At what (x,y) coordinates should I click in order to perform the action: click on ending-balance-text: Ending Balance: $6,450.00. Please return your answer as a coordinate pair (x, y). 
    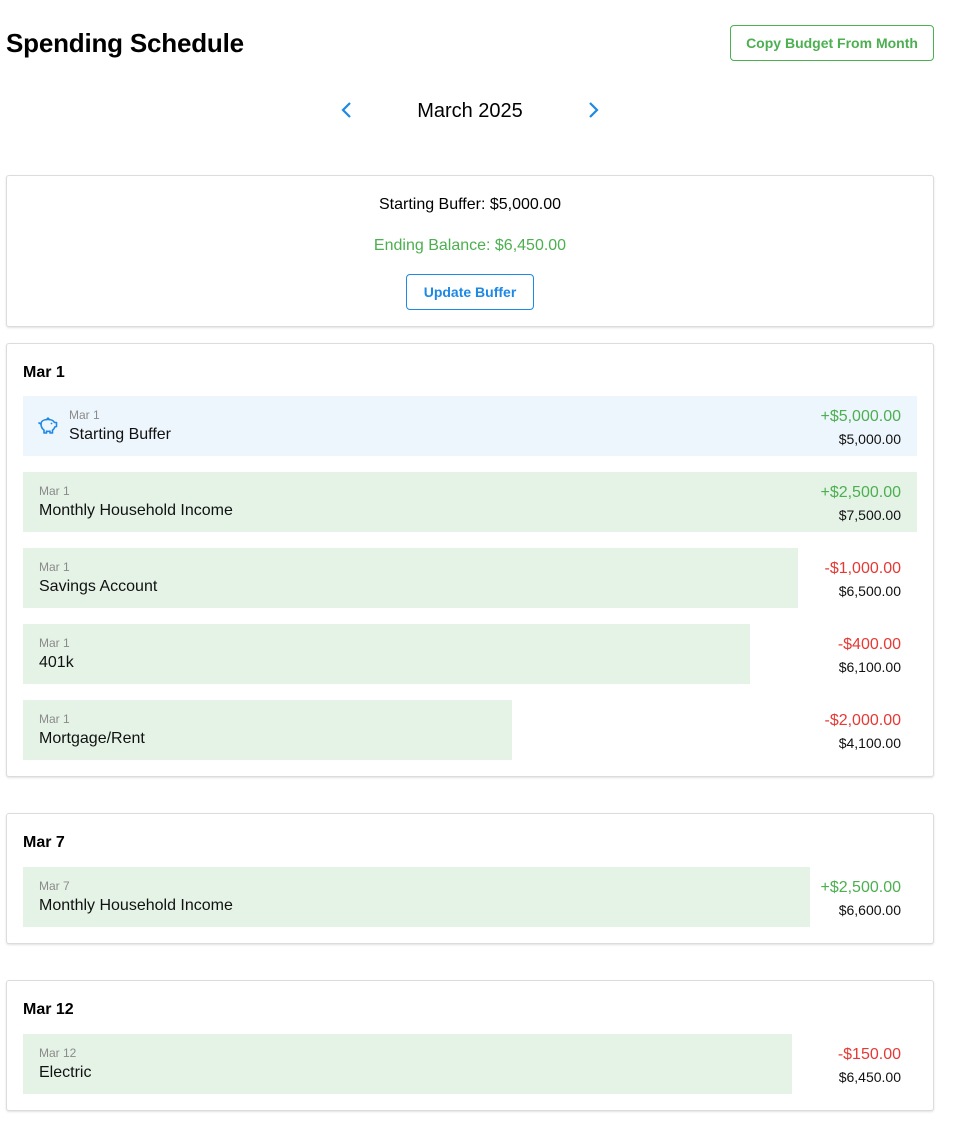
    Looking at the image, I should click on (470, 245).